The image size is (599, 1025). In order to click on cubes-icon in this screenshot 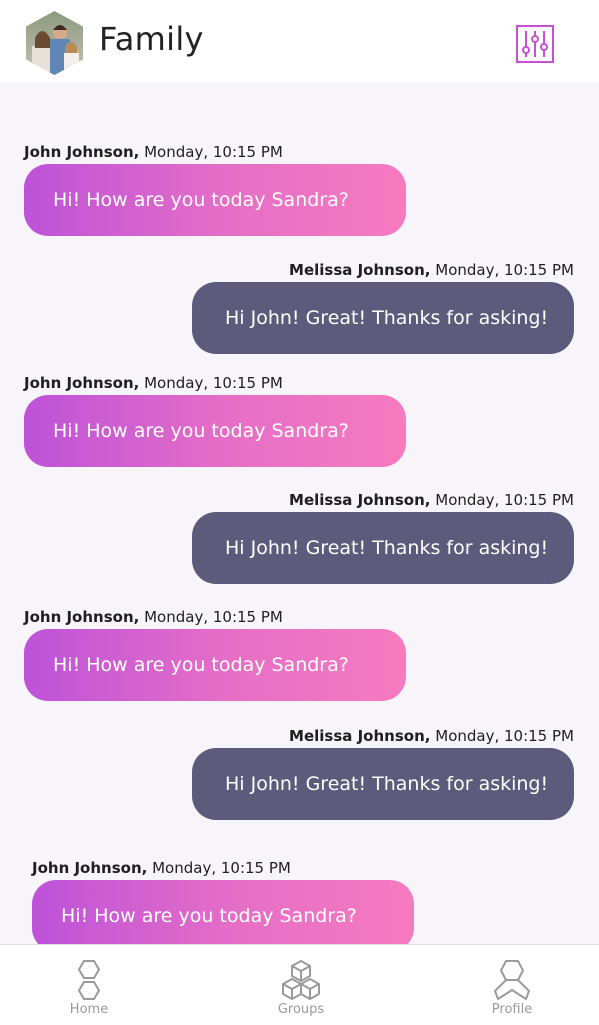, I will do `click(301, 980)`.